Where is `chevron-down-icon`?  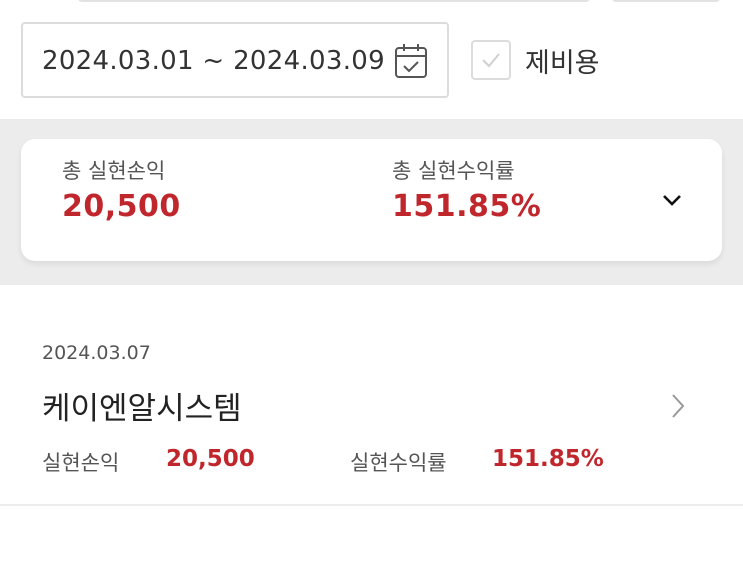 chevron-down-icon is located at coordinates (672, 200).